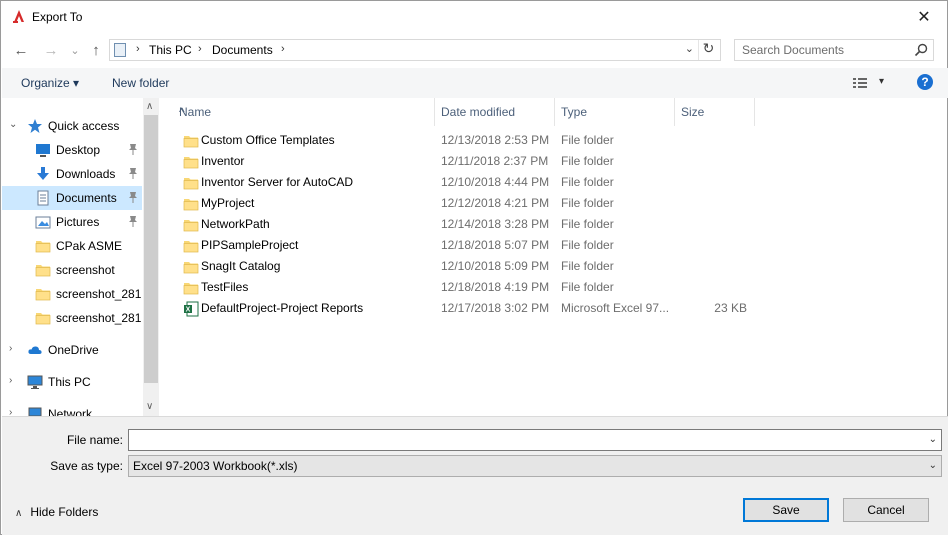 Image resolution: width=948 pixels, height=535 pixels. I want to click on pictures-icon, so click(43, 222).